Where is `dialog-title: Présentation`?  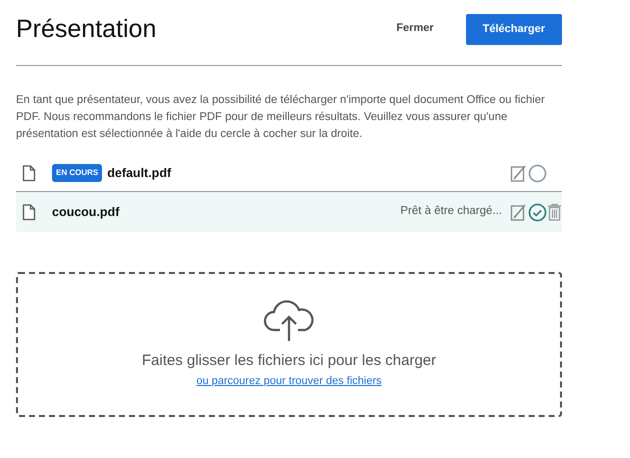
dialog-title: Présentation is located at coordinates (86, 29).